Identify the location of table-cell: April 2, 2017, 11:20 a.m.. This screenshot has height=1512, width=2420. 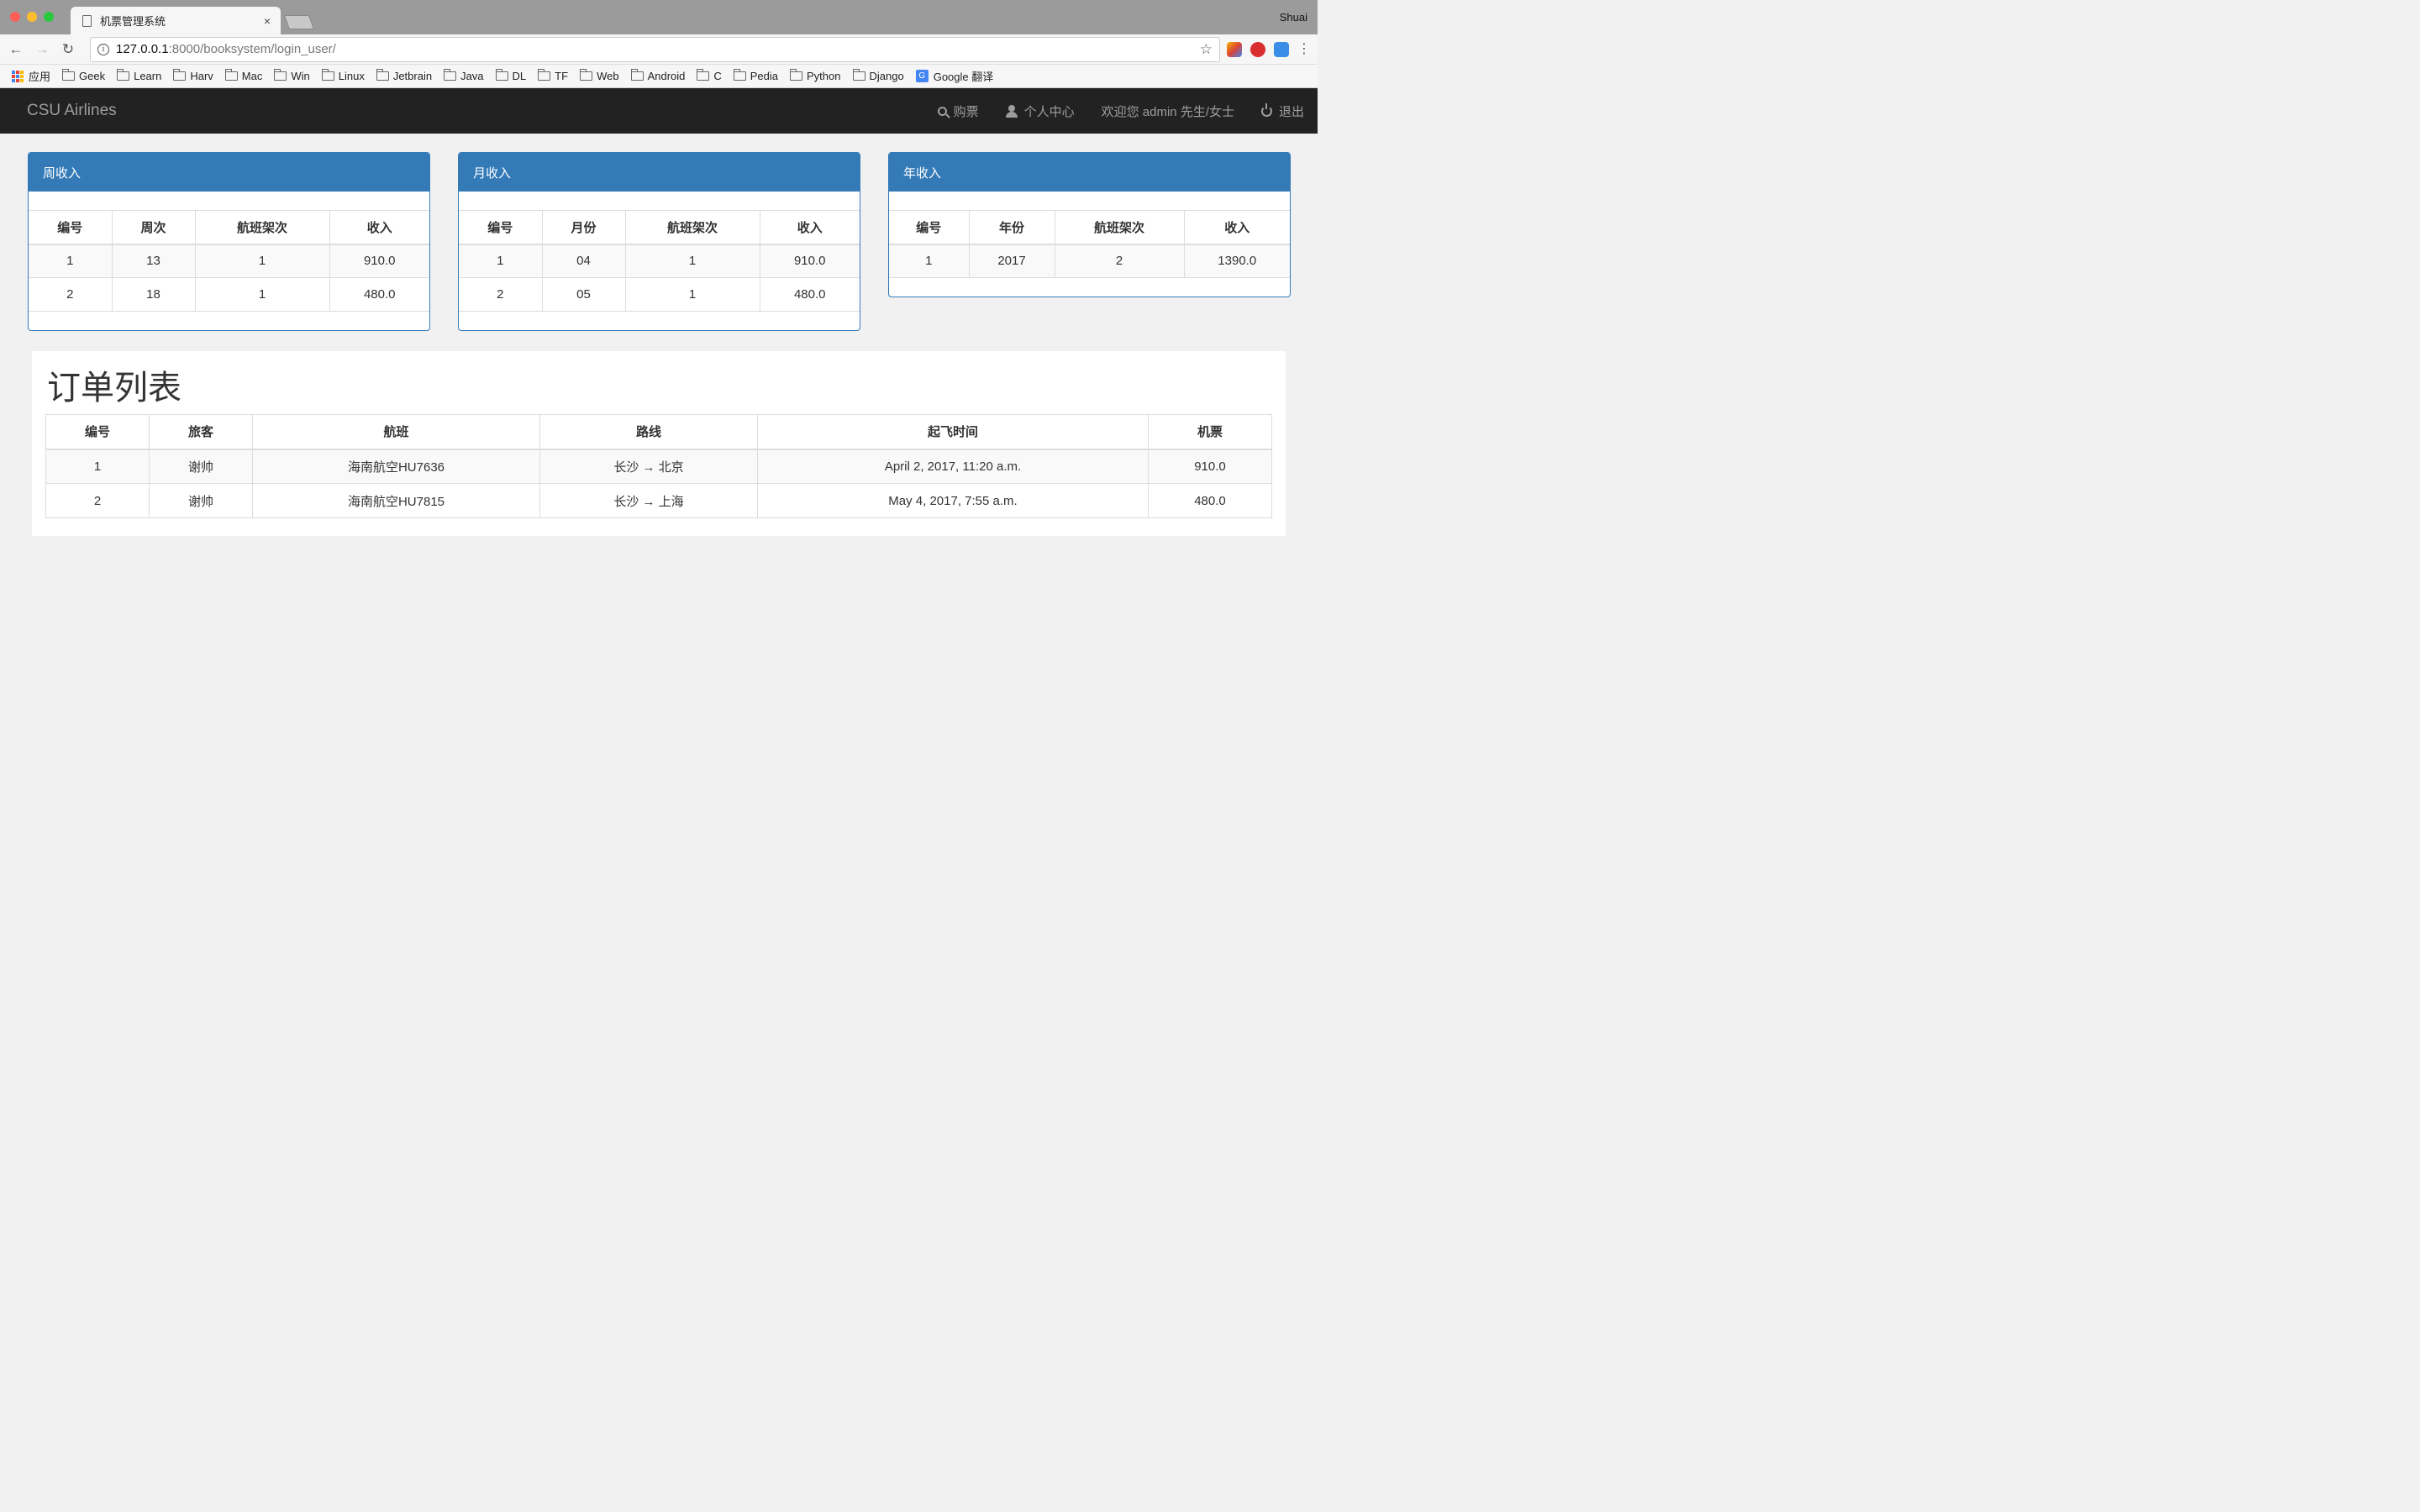
(953, 466).